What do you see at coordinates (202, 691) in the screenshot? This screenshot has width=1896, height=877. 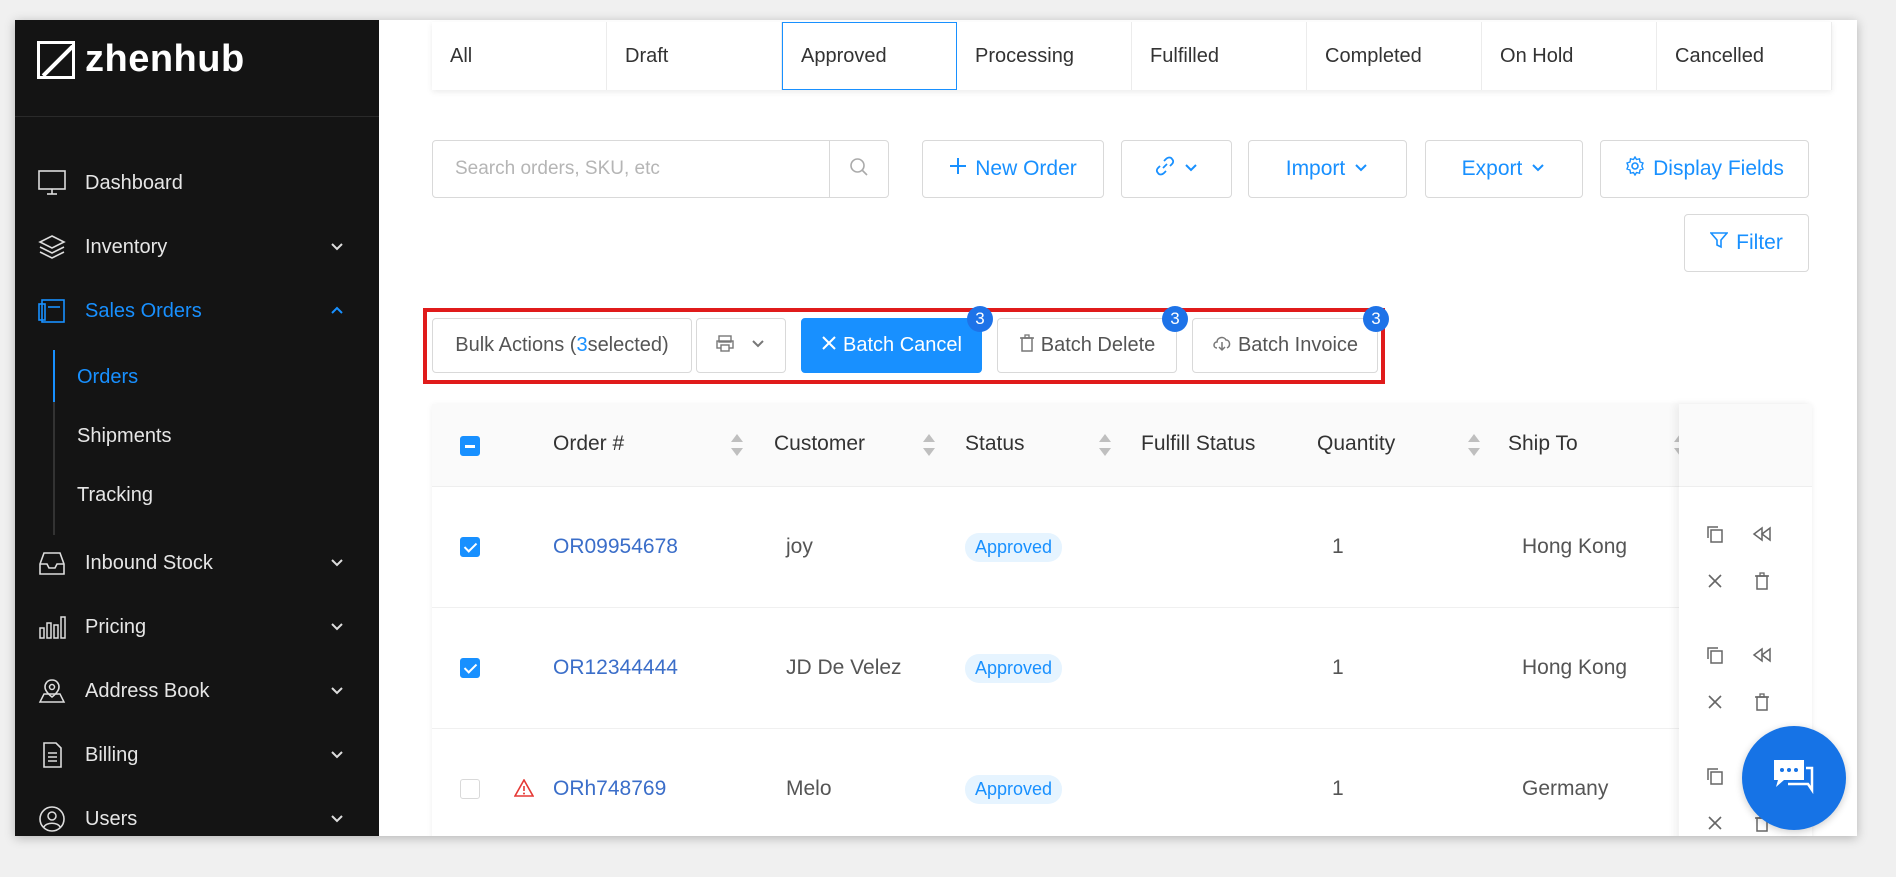 I see `sidebar-item-address-book: Address Book` at bounding box center [202, 691].